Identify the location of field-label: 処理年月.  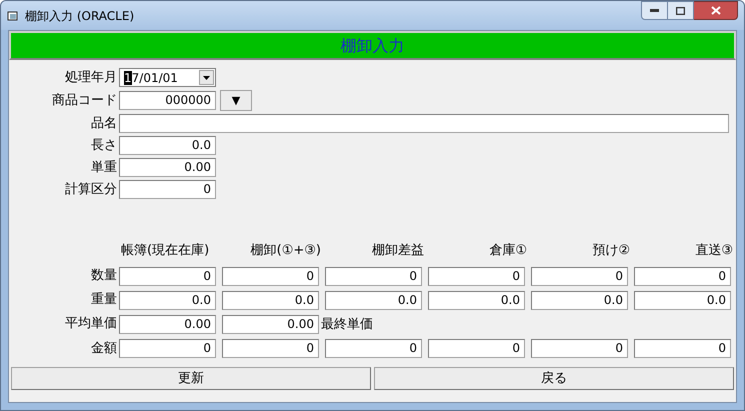
(91, 77).